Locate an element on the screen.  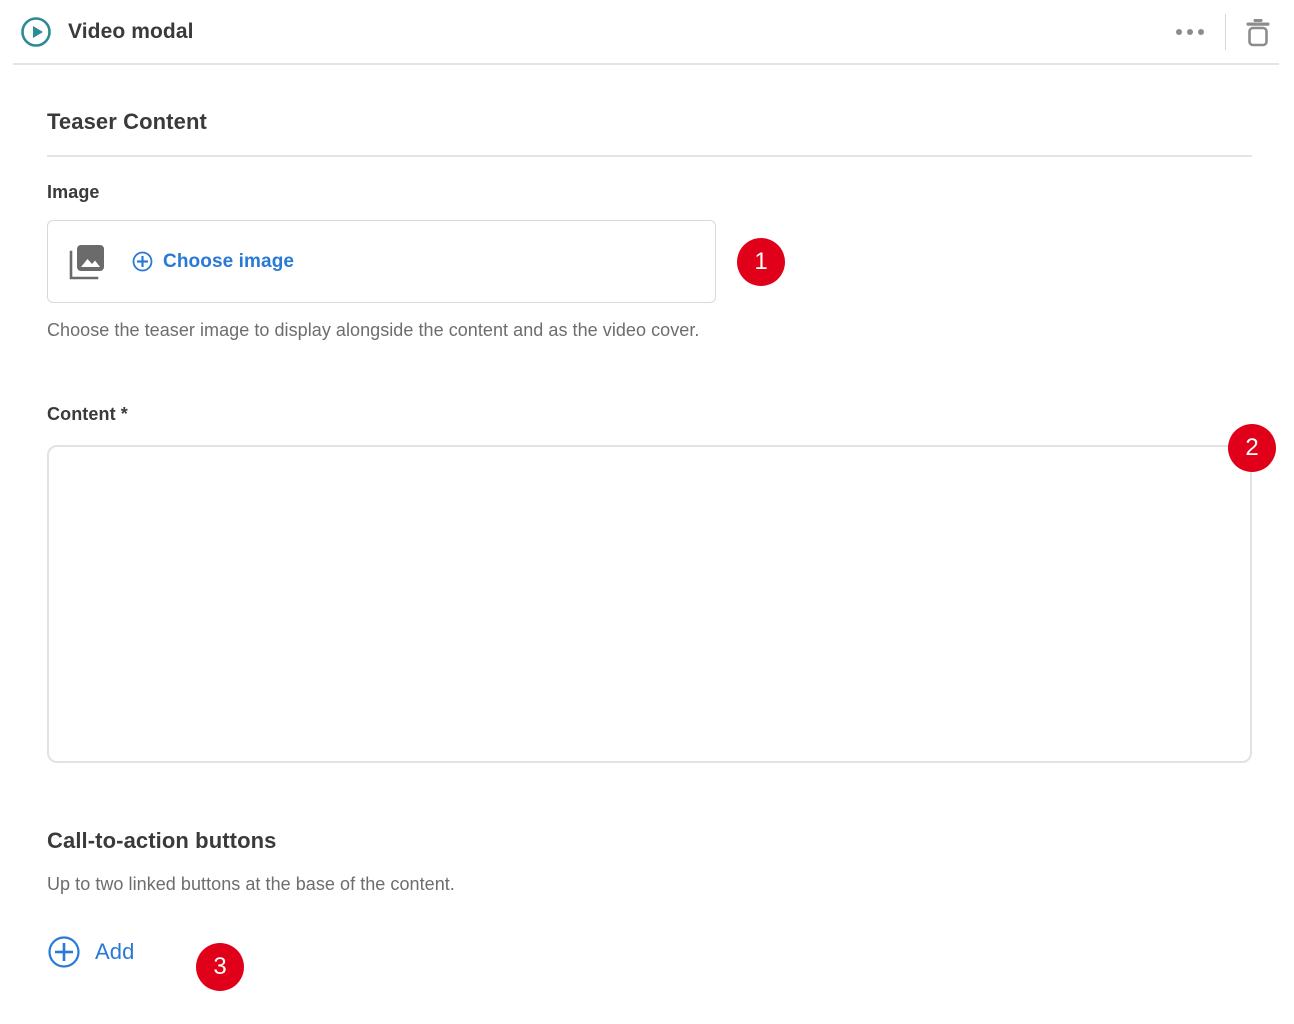
annotation-badge-1: 1 is located at coordinates (761, 262).